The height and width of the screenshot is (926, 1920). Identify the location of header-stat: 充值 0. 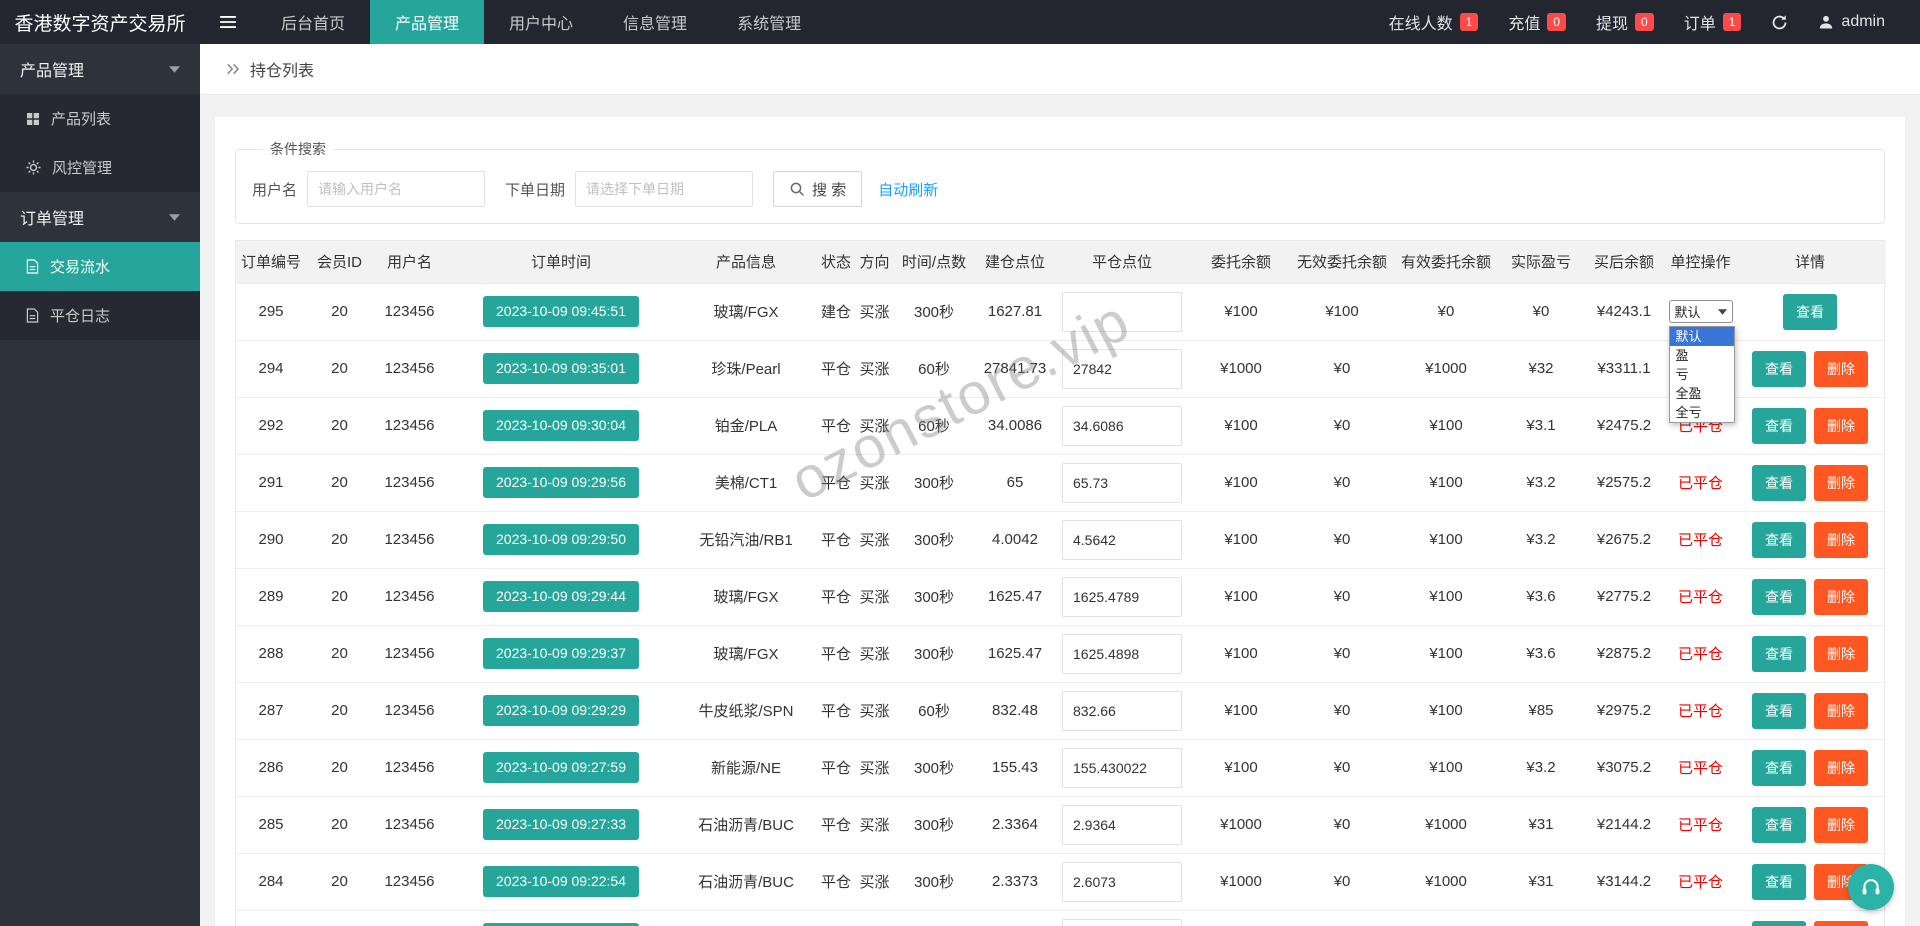
(1537, 22).